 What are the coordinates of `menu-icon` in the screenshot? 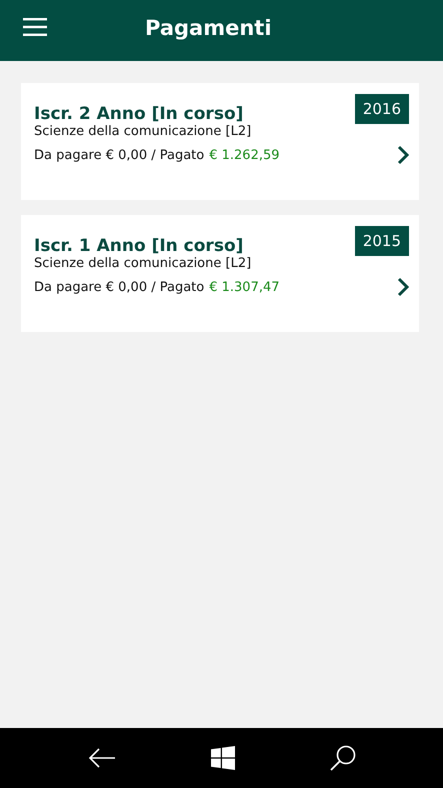 It's located at (35, 27).